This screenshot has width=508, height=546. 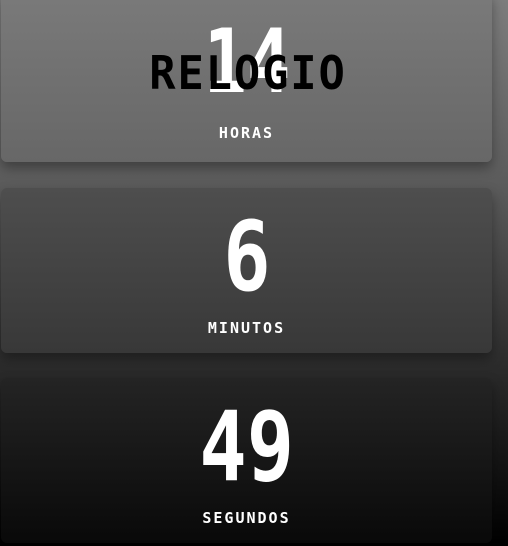 I want to click on page-title: RELOGIO, so click(x=248, y=73).